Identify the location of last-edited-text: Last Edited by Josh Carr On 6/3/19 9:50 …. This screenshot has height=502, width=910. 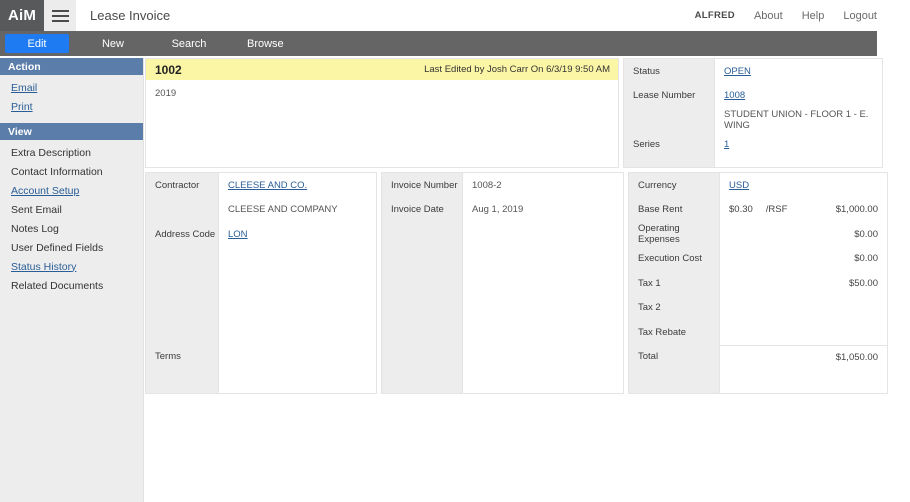
(517, 69).